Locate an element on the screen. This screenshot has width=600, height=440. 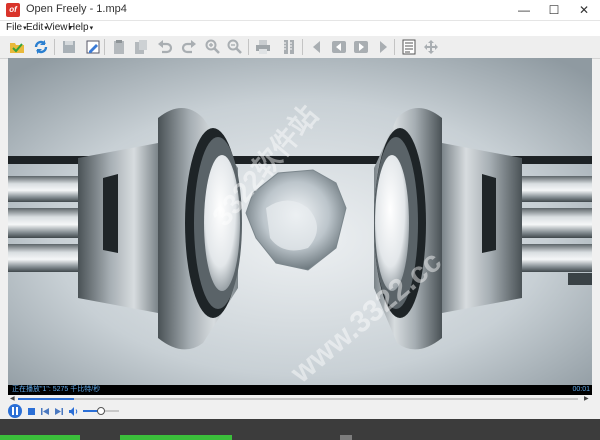
page-layout-icon is located at coordinates (409, 47).